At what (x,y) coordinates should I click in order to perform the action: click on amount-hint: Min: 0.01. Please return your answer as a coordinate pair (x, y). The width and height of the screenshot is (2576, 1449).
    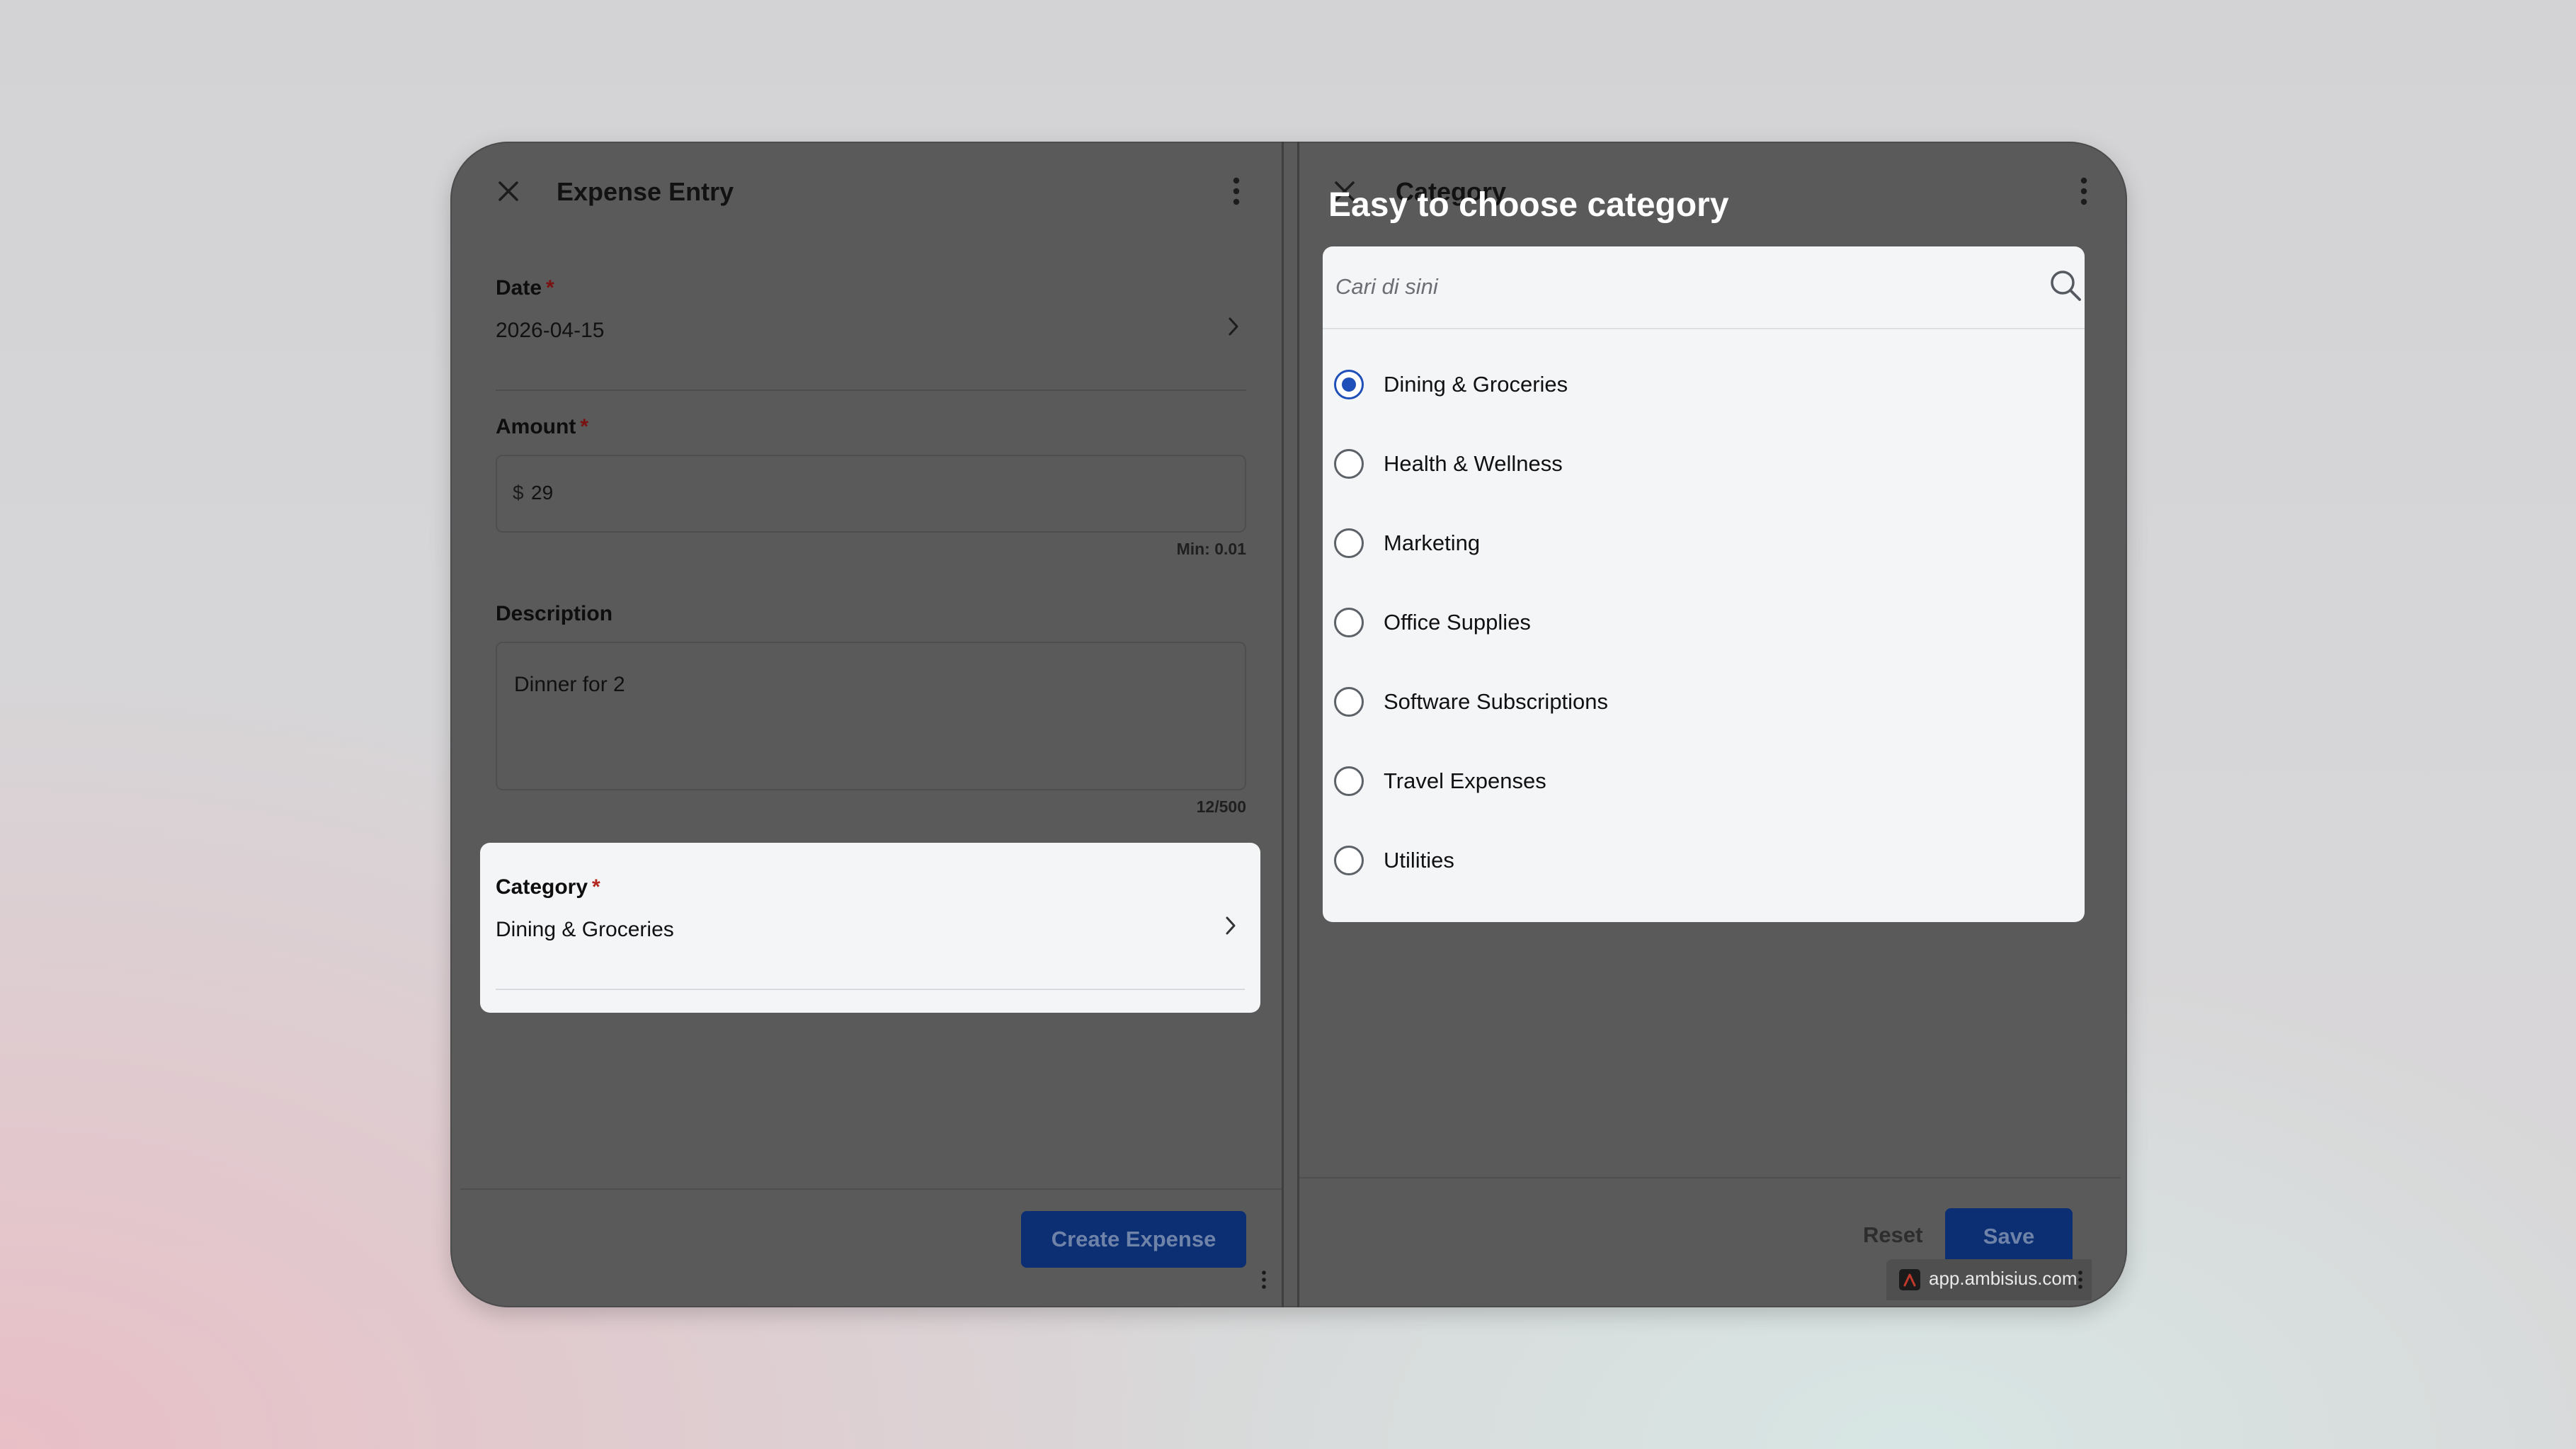
    Looking at the image, I should click on (1211, 549).